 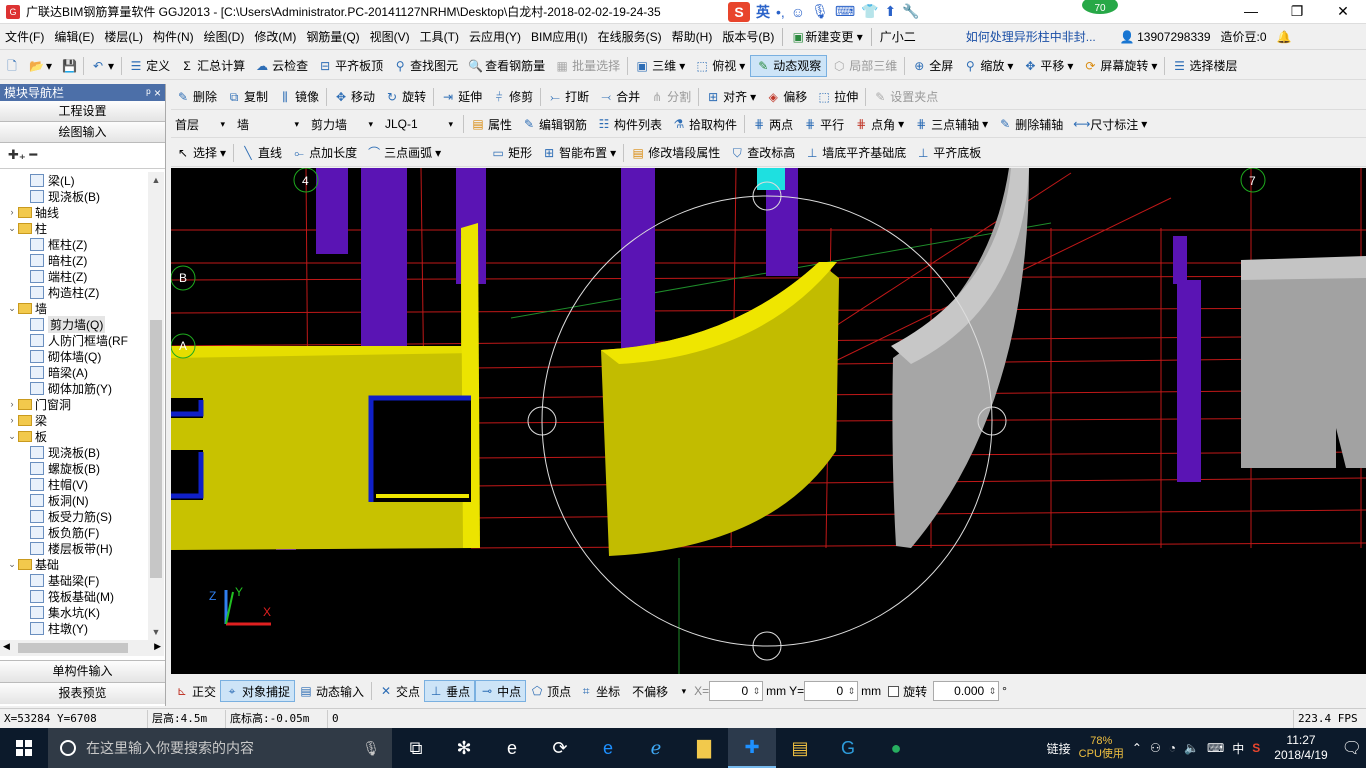 I want to click on menu-online: 在线服务(S), so click(x=630, y=36).